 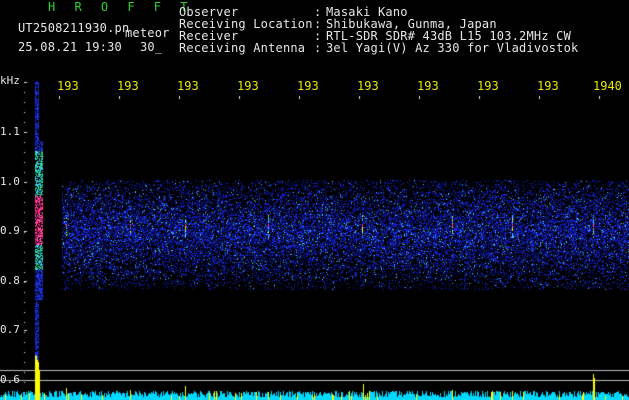 What do you see at coordinates (147, 33) in the screenshot?
I see `event-type: meteor` at bounding box center [147, 33].